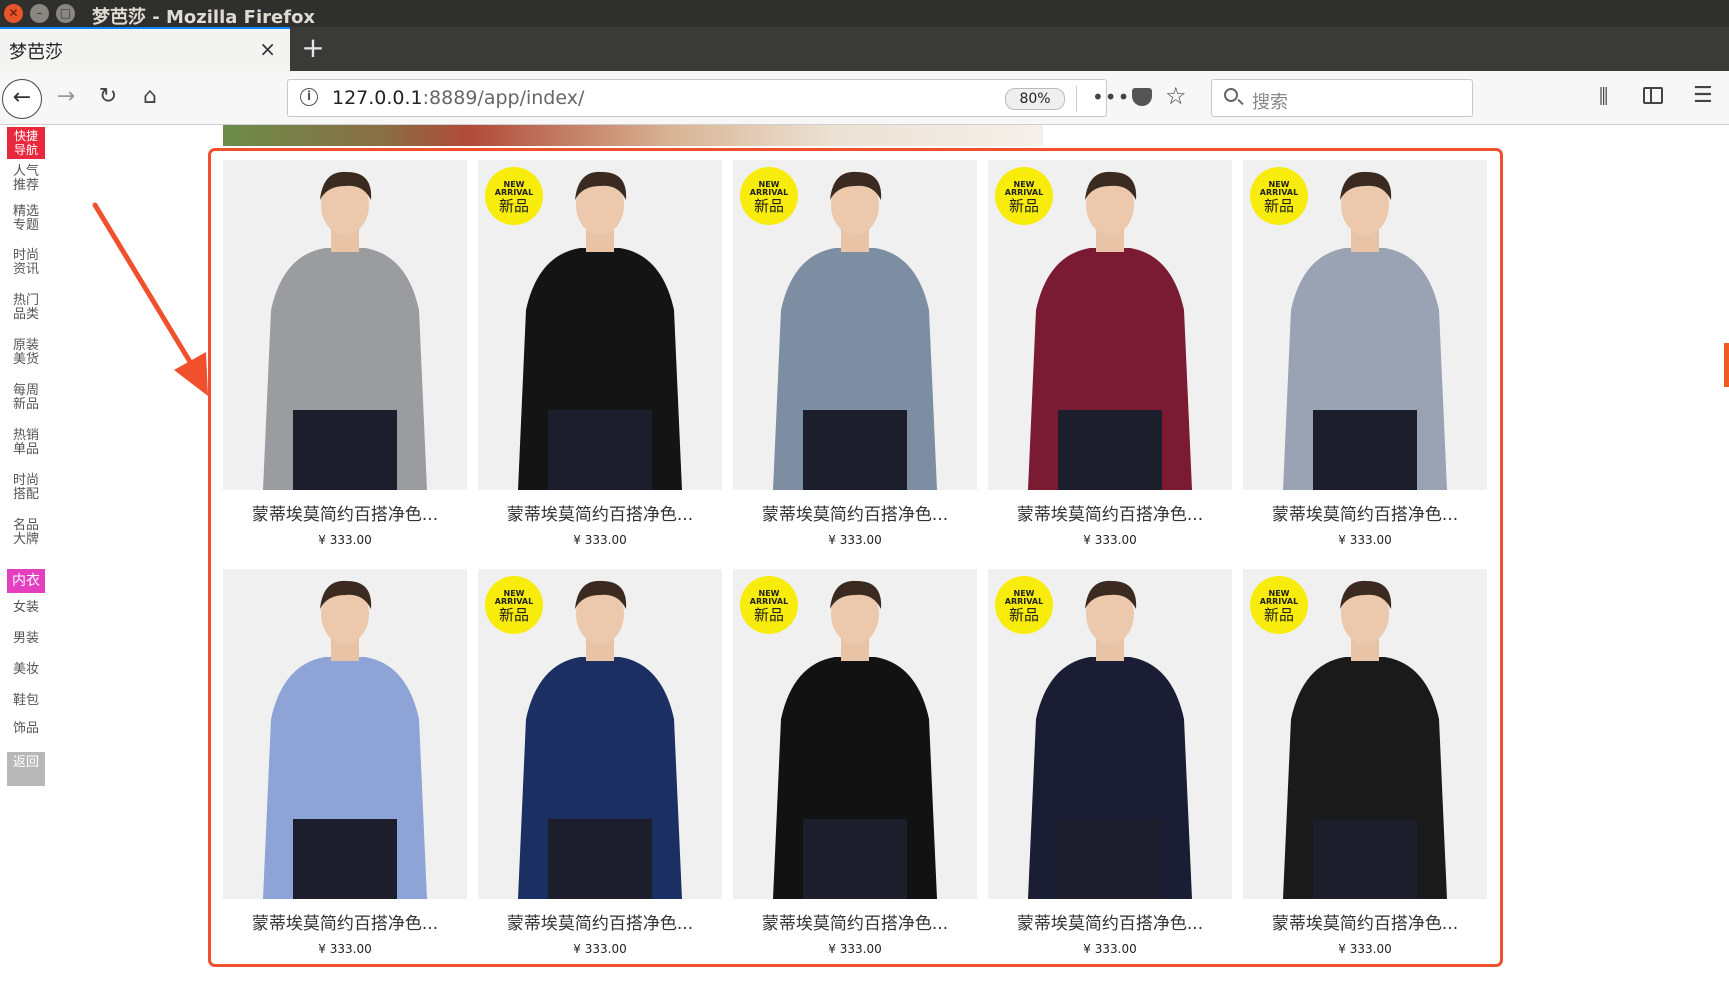 The height and width of the screenshot is (1007, 1729). What do you see at coordinates (26, 608) in the screenshot?
I see `left-nav-item: 女装` at bounding box center [26, 608].